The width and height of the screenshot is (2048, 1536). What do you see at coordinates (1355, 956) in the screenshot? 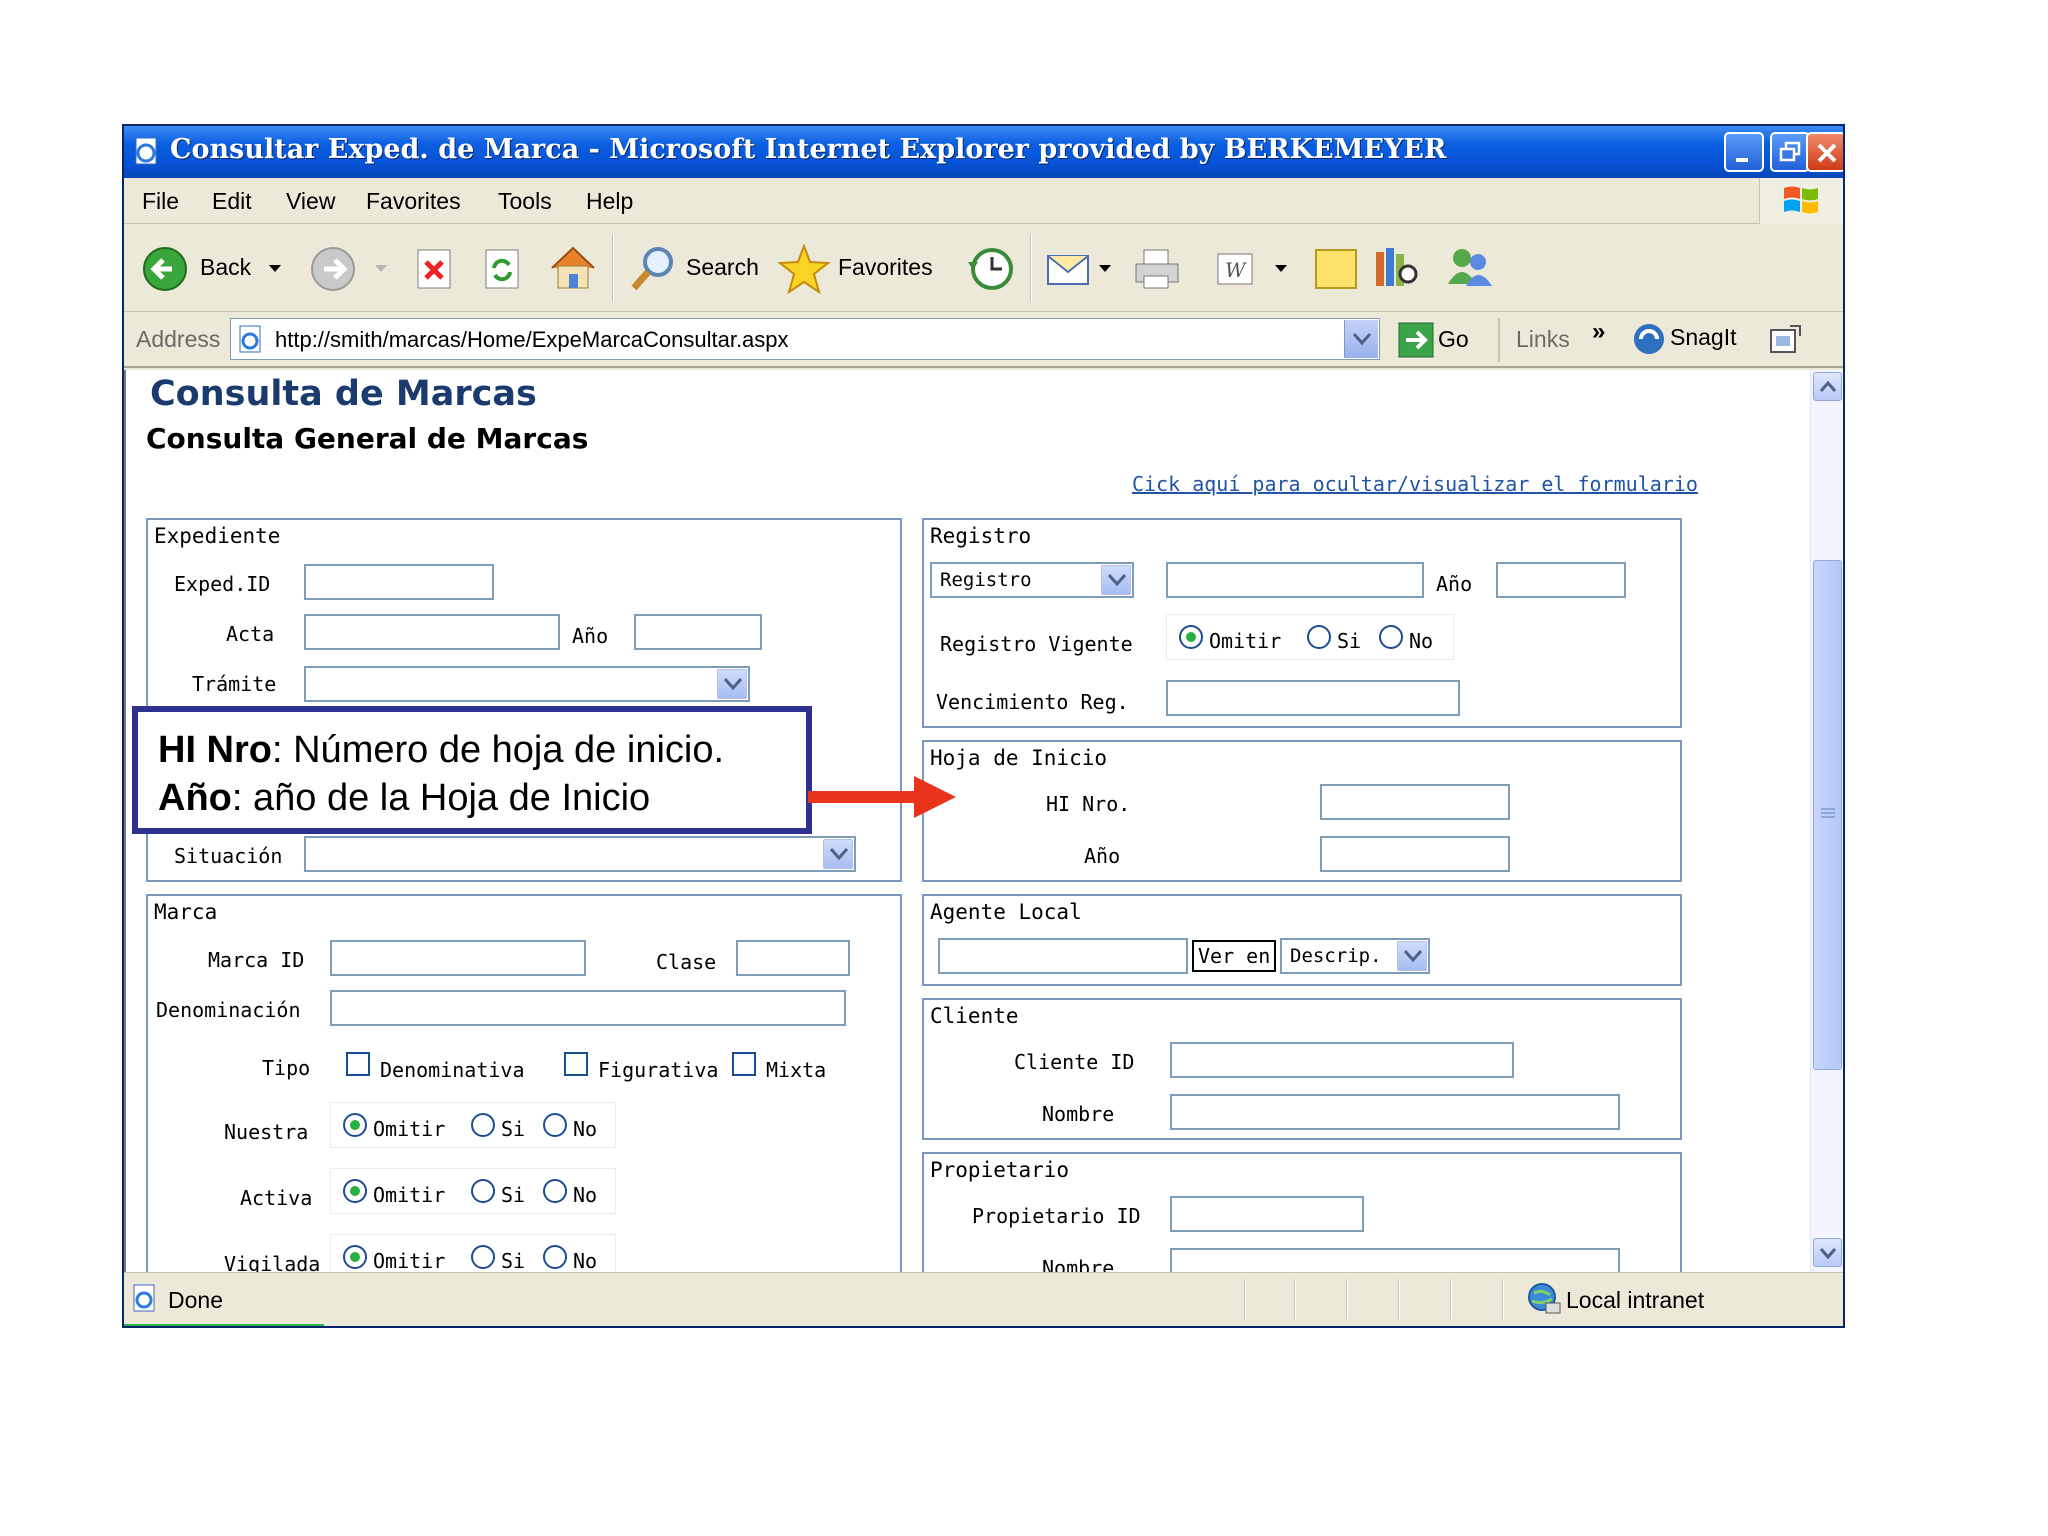
I see `agente-descrip-select: Descrip.` at bounding box center [1355, 956].